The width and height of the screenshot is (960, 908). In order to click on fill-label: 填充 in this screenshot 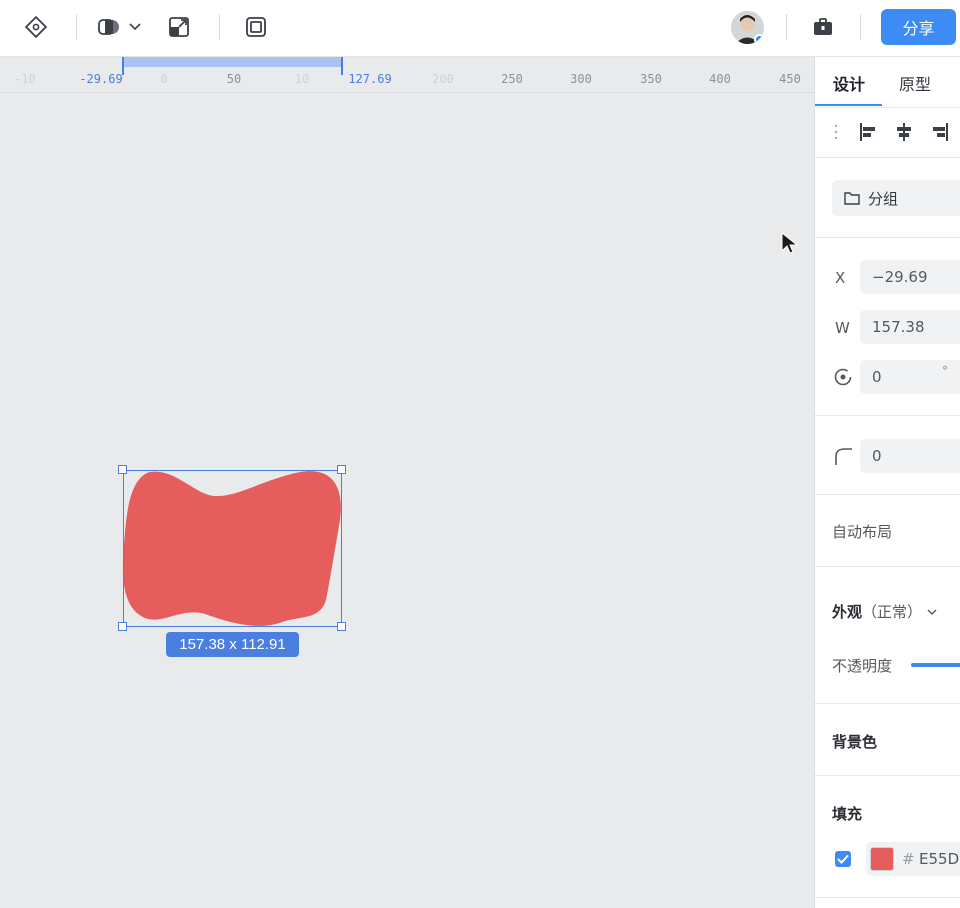, I will do `click(847, 814)`.